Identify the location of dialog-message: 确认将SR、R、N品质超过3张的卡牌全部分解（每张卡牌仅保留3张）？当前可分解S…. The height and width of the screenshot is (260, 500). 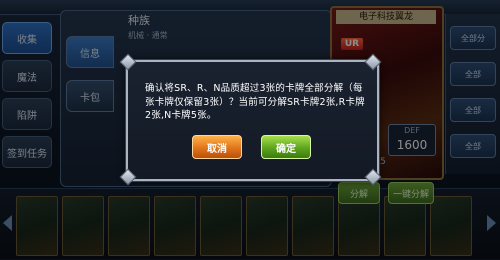
(255, 102).